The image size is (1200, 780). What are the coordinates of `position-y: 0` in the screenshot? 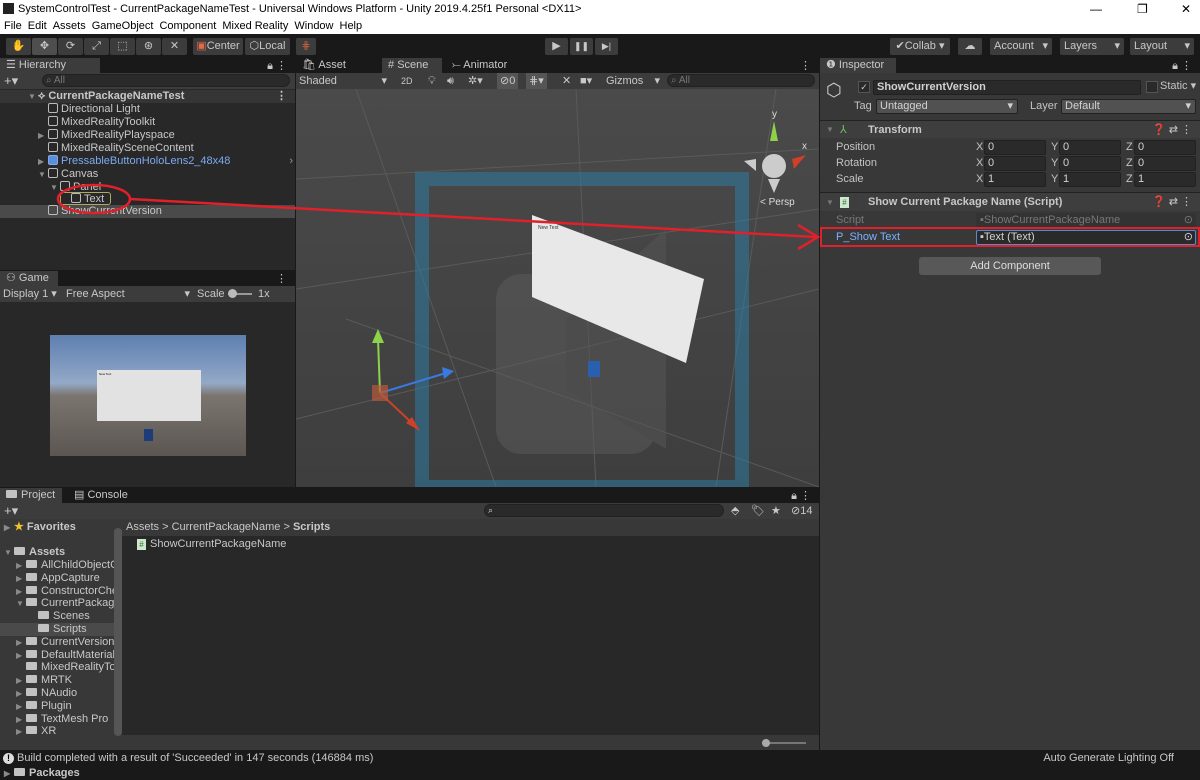 It's located at (1090, 147).